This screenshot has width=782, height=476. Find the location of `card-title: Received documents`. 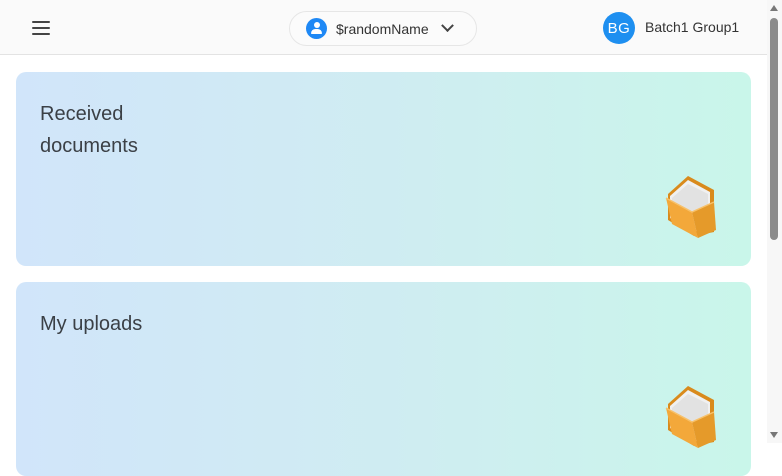

card-title: Received documents is located at coordinates (89, 130).